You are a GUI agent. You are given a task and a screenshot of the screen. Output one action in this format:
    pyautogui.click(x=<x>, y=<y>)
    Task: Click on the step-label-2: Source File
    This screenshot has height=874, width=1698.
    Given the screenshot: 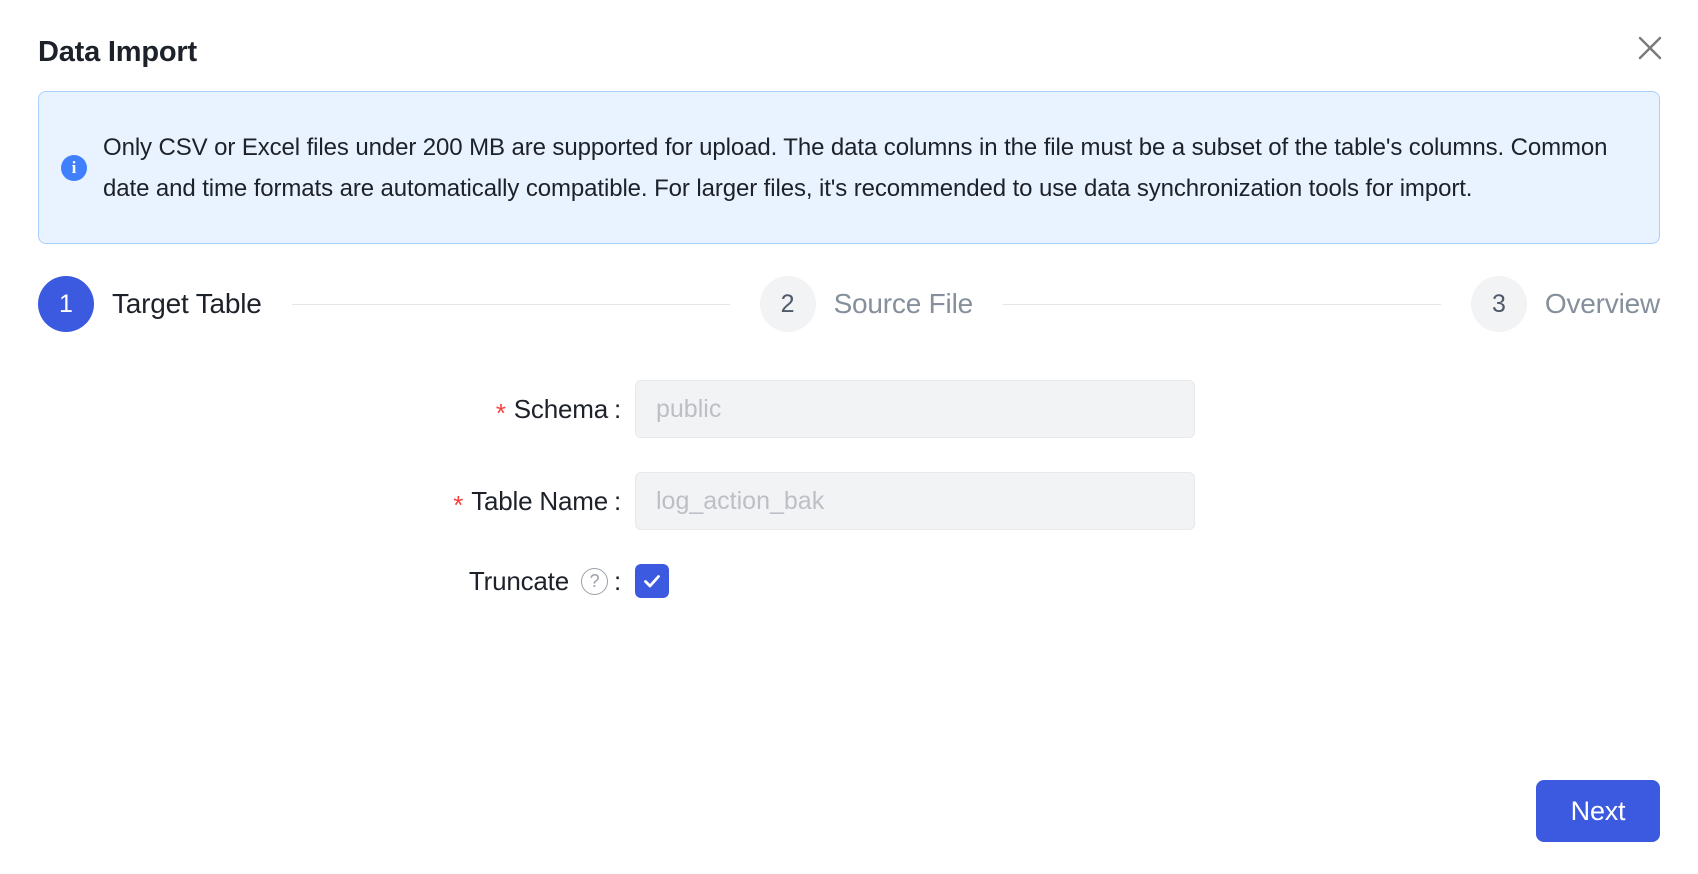 What is the action you would take?
    pyautogui.click(x=903, y=303)
    